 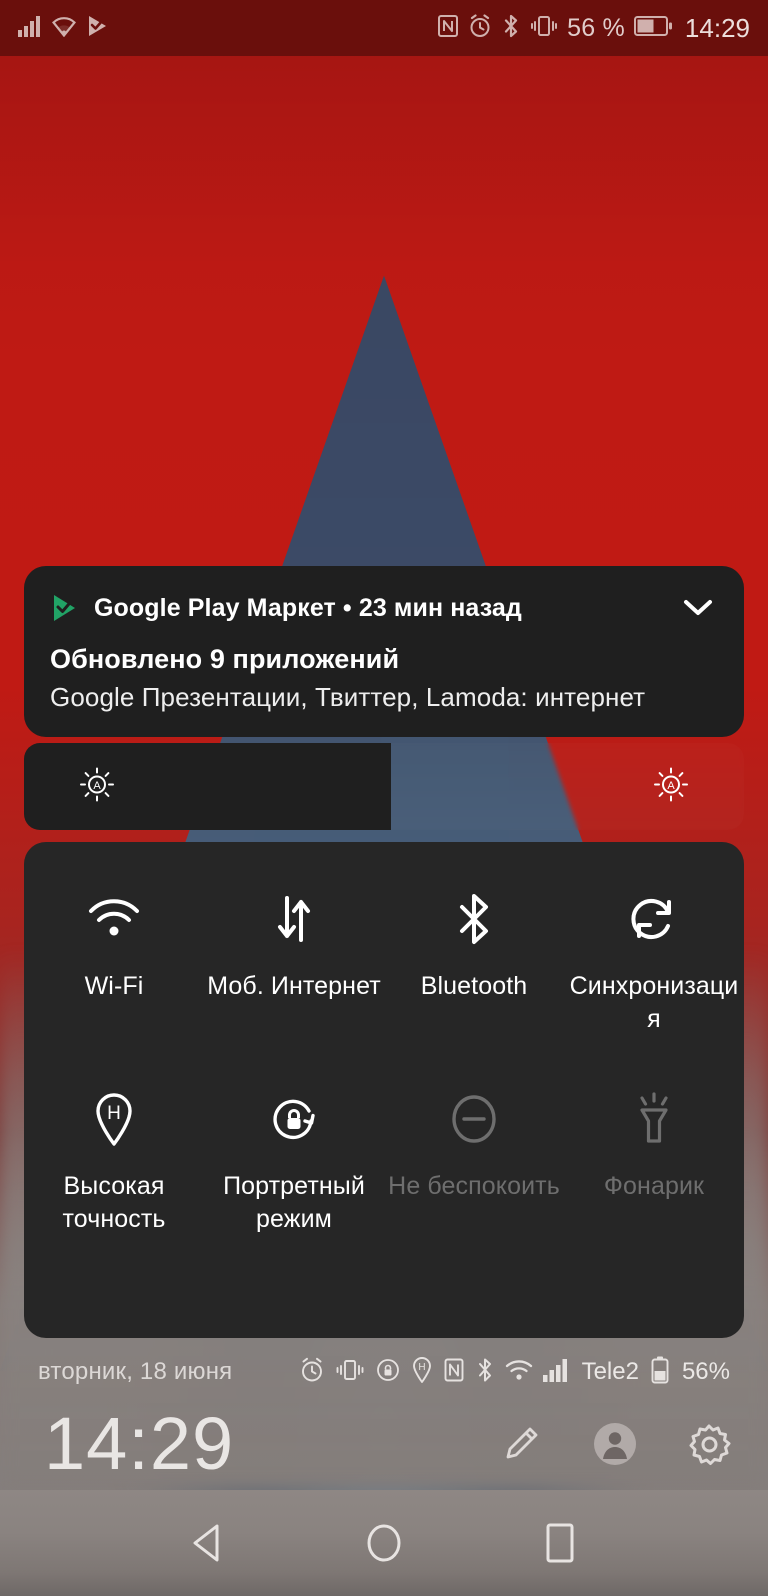 I want to click on carrier-name: Tele2, so click(x=610, y=1371).